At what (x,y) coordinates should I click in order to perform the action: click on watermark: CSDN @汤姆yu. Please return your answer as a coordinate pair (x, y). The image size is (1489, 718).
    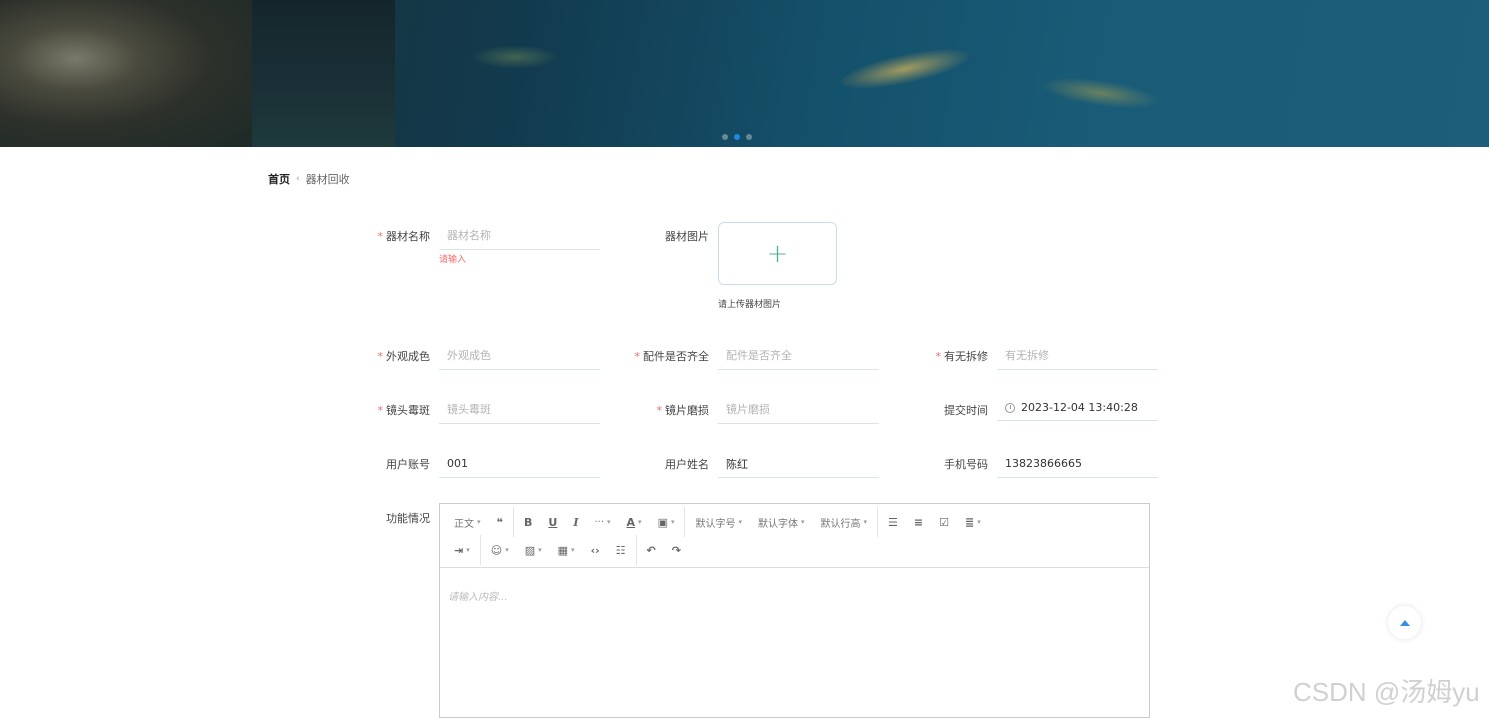
    Looking at the image, I should click on (1386, 692).